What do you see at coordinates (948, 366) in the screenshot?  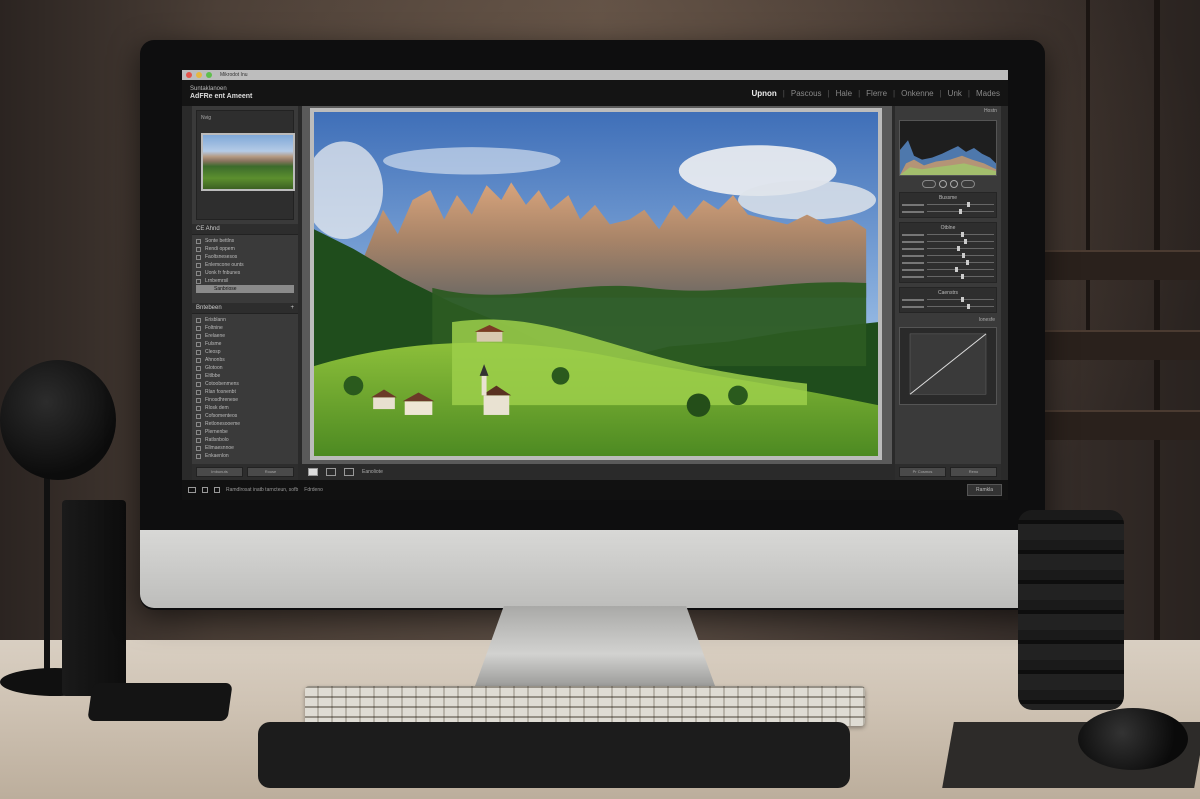 I see `tone-curve` at bounding box center [948, 366].